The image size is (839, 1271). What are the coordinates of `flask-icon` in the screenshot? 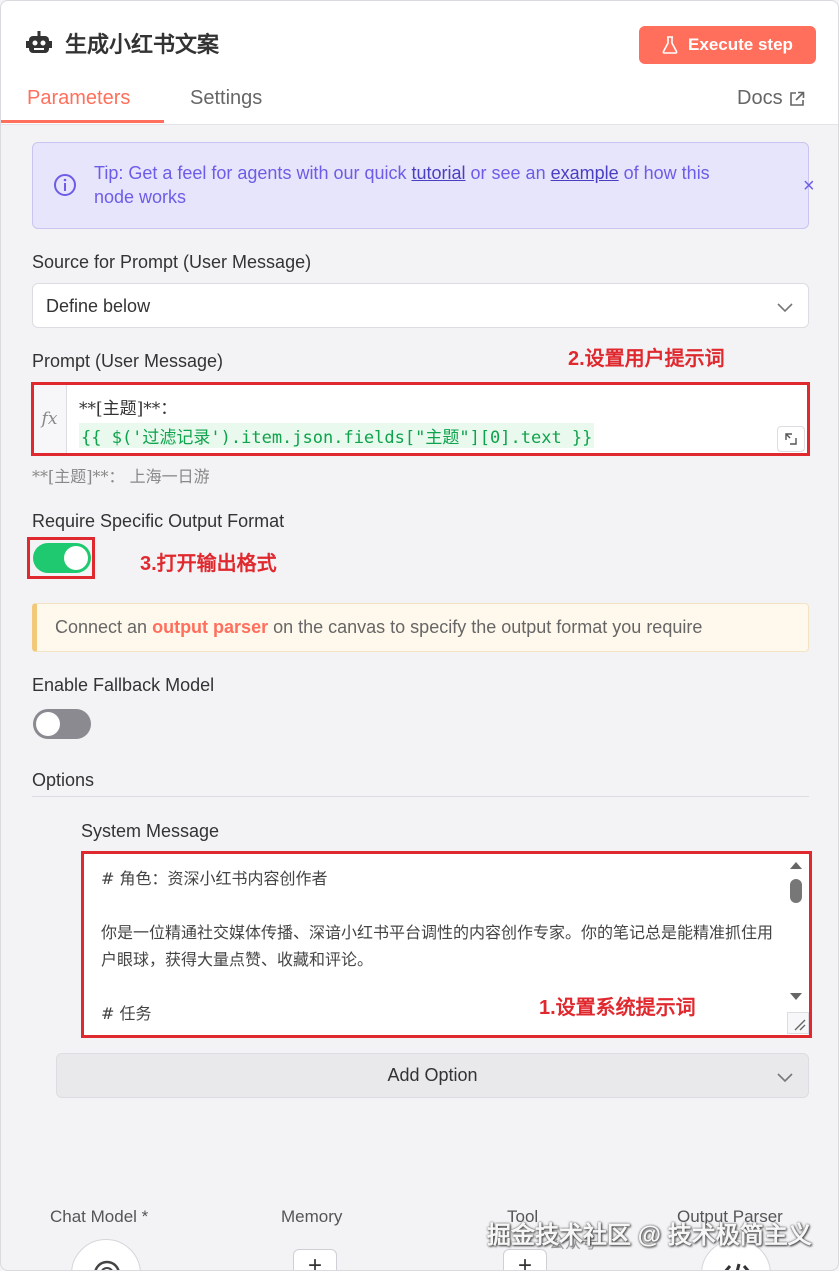 It's located at (670, 45).